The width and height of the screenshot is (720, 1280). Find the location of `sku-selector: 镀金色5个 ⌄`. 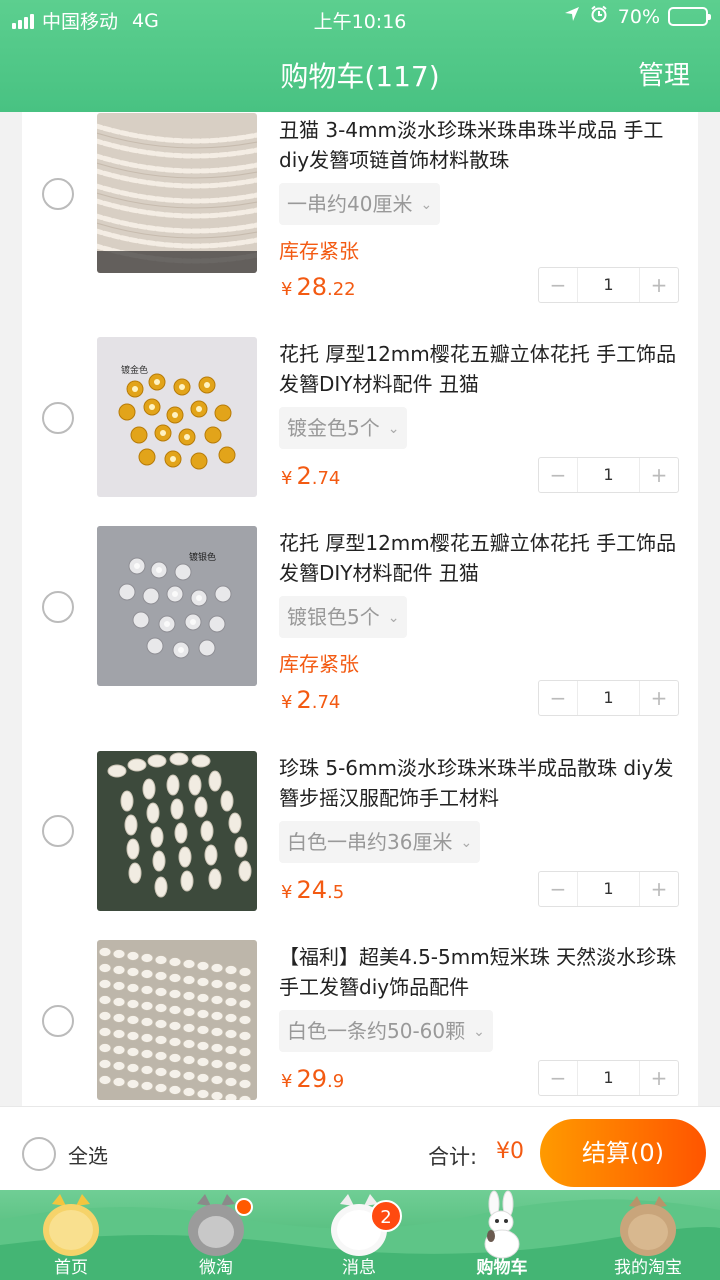

sku-selector: 镀金色5个 ⌄ is located at coordinates (343, 428).